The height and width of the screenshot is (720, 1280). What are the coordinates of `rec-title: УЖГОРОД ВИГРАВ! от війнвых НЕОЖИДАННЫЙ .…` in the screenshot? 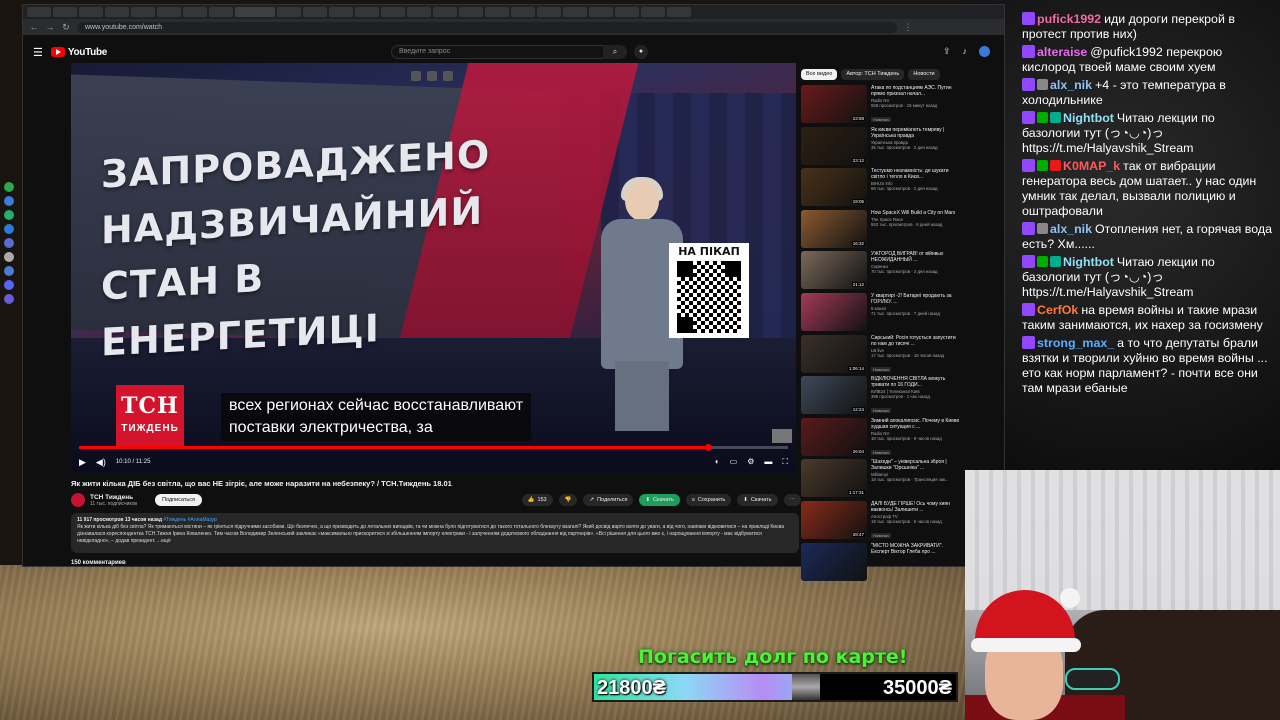 It's located at (916, 257).